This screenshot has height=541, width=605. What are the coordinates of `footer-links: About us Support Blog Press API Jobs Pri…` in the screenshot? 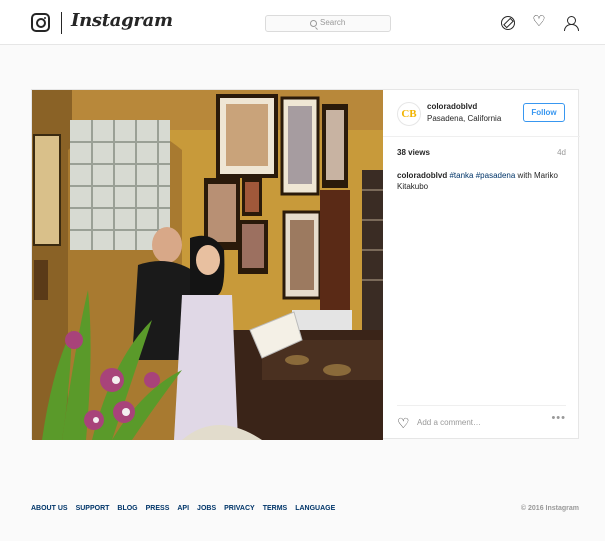 It's located at (183, 508).